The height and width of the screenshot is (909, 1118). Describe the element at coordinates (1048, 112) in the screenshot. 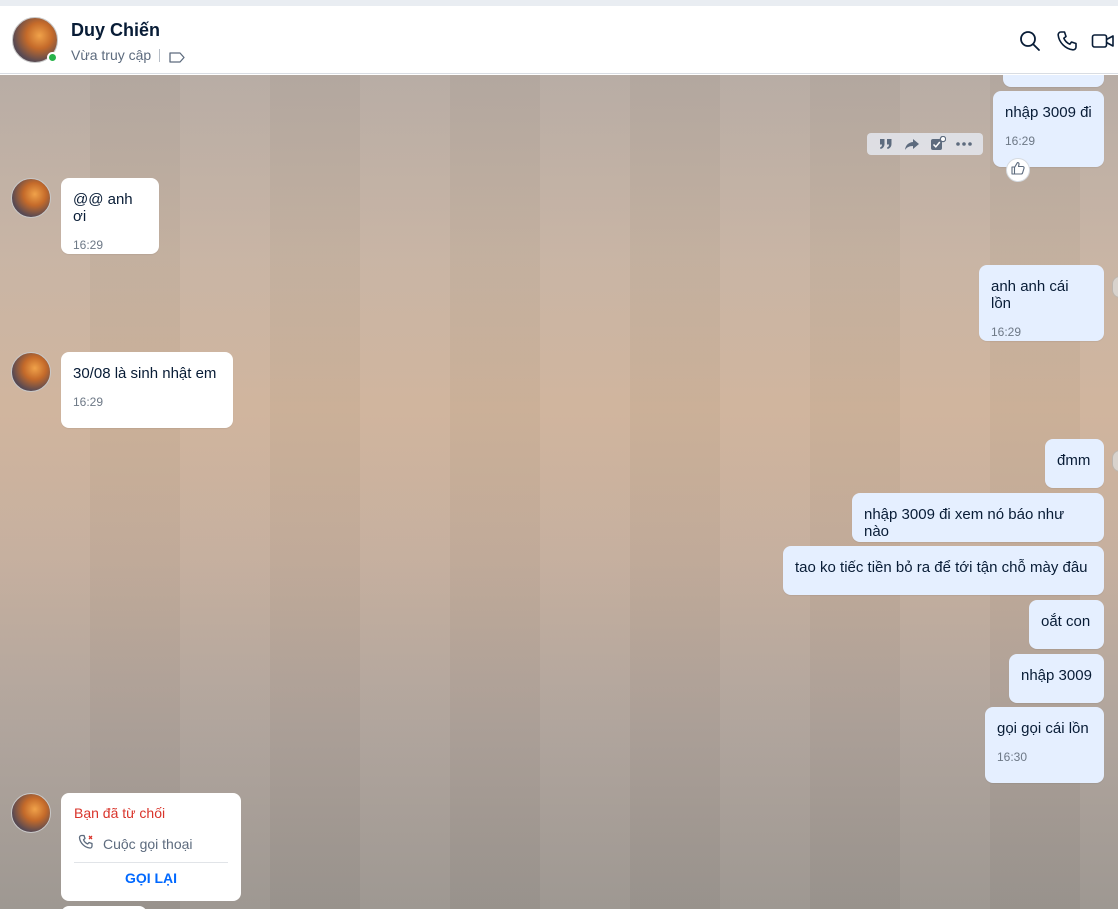

I see `message-text: nhập 3009 đi` at that location.